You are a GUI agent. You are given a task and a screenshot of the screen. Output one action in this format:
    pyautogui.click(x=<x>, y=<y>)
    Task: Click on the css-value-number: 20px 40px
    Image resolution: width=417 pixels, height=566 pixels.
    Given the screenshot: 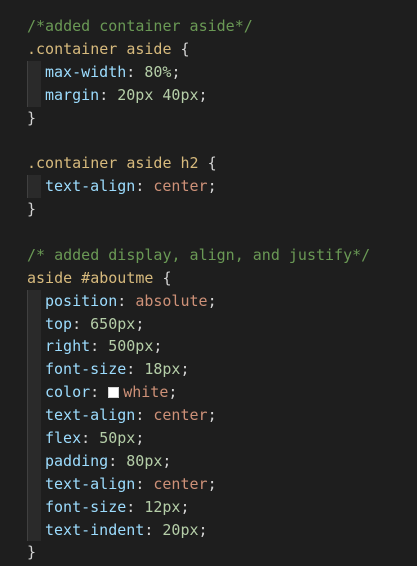 What is the action you would take?
    pyautogui.click(x=158, y=94)
    